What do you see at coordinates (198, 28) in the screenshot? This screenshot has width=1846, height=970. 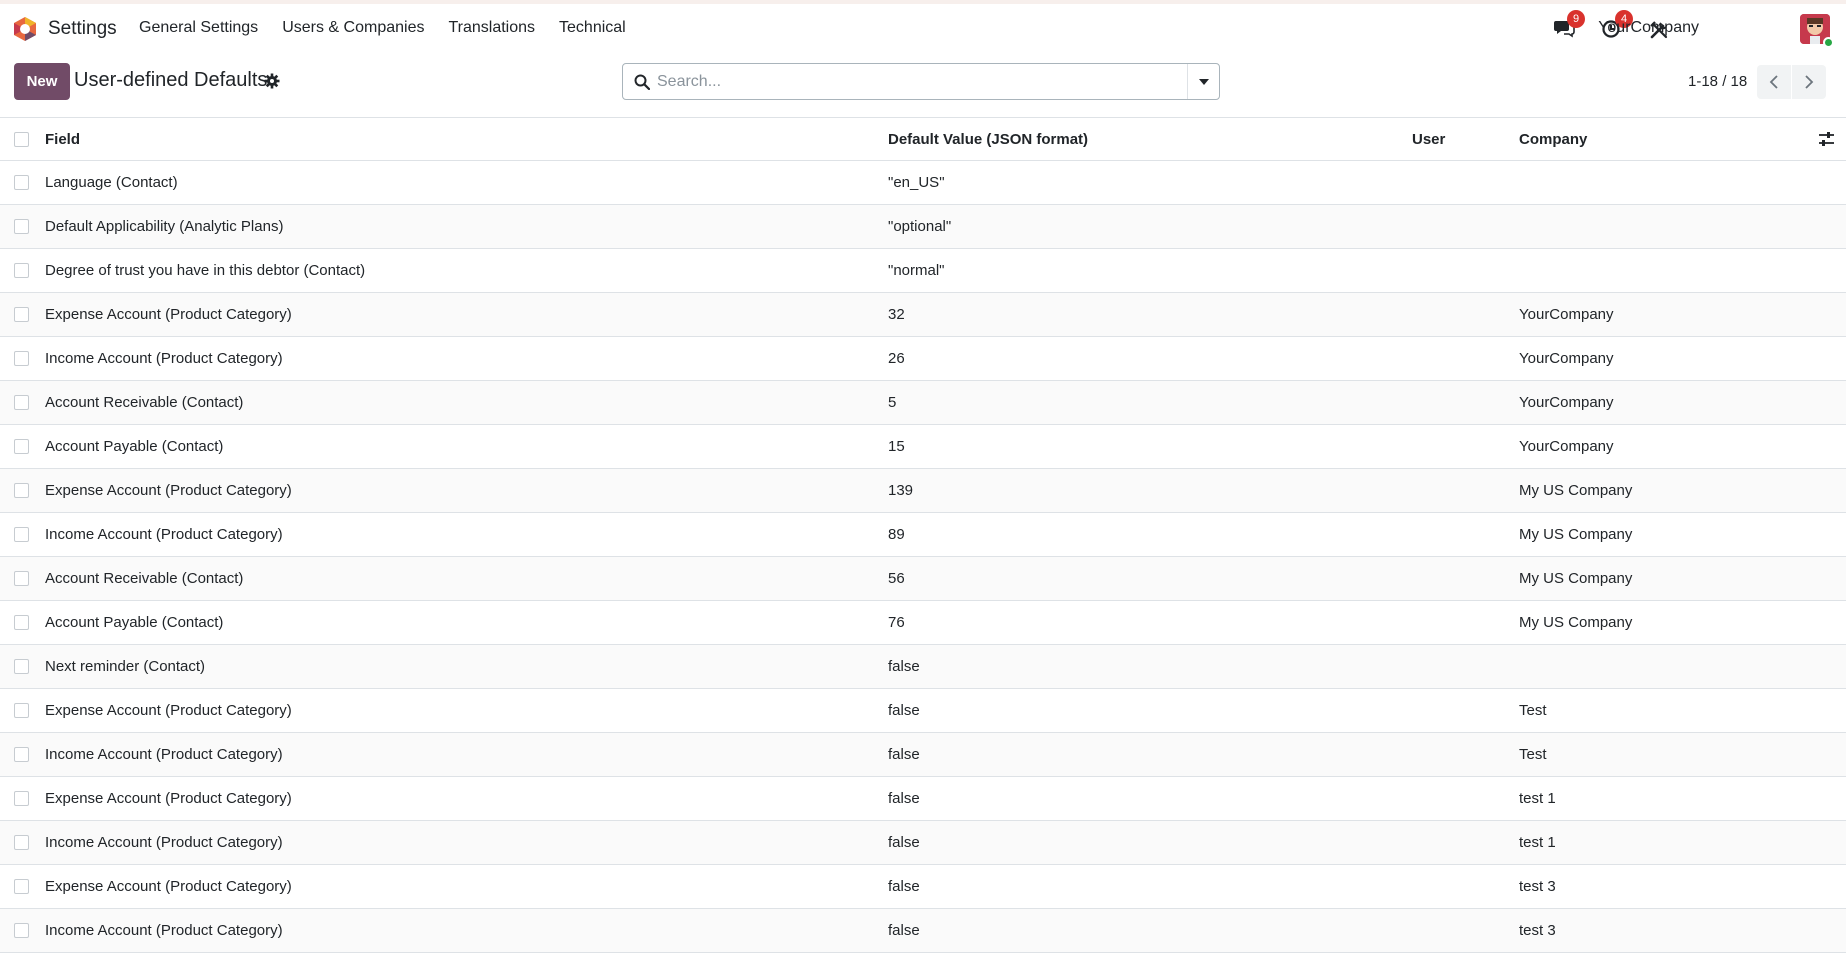 I see `menu-general-settings: General Settings` at bounding box center [198, 28].